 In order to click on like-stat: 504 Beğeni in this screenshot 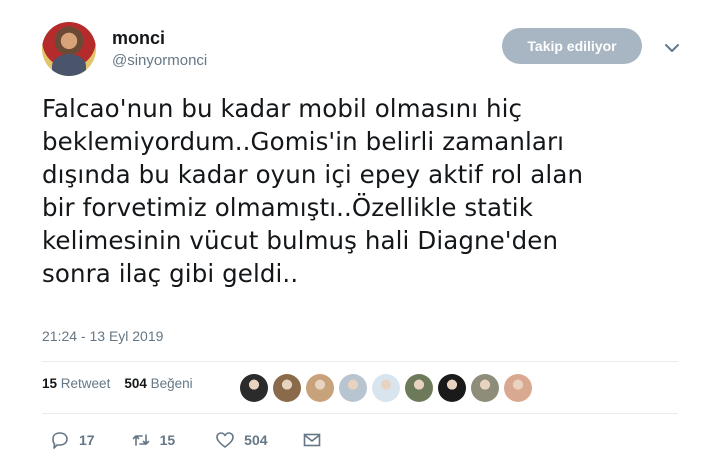, I will do `click(158, 383)`.